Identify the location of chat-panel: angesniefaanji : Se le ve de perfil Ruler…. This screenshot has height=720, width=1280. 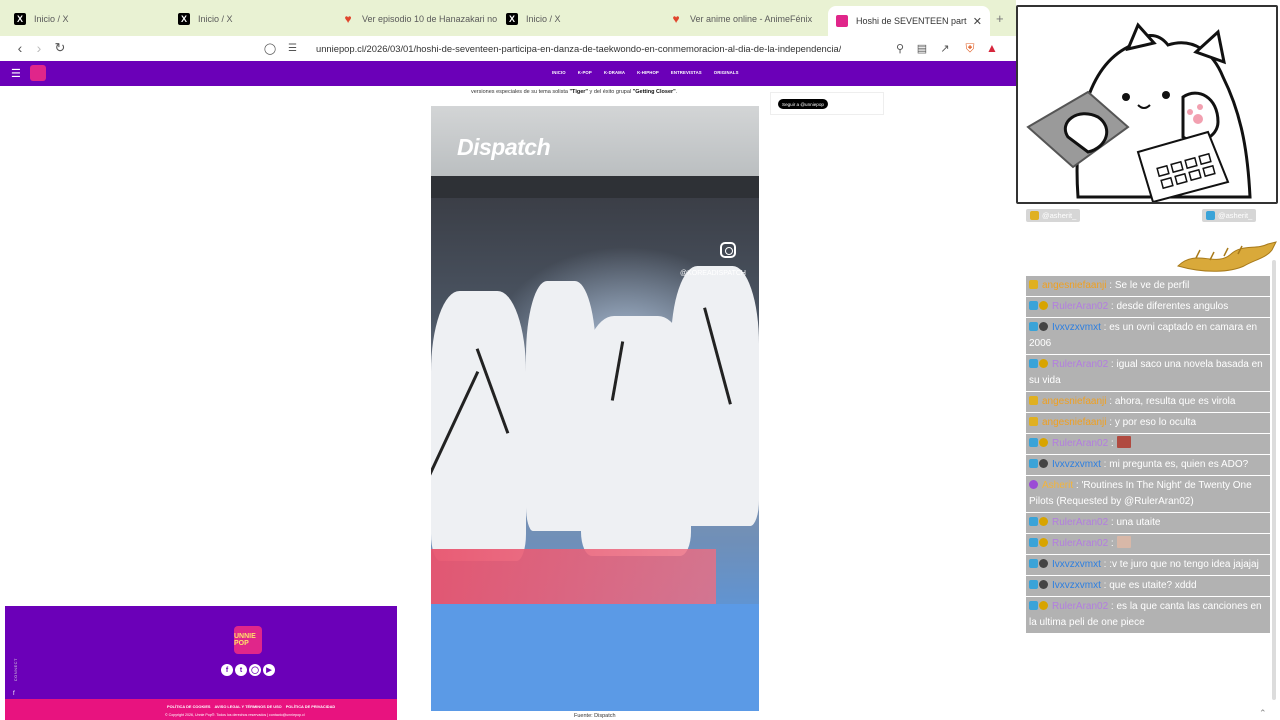
(1148, 455).